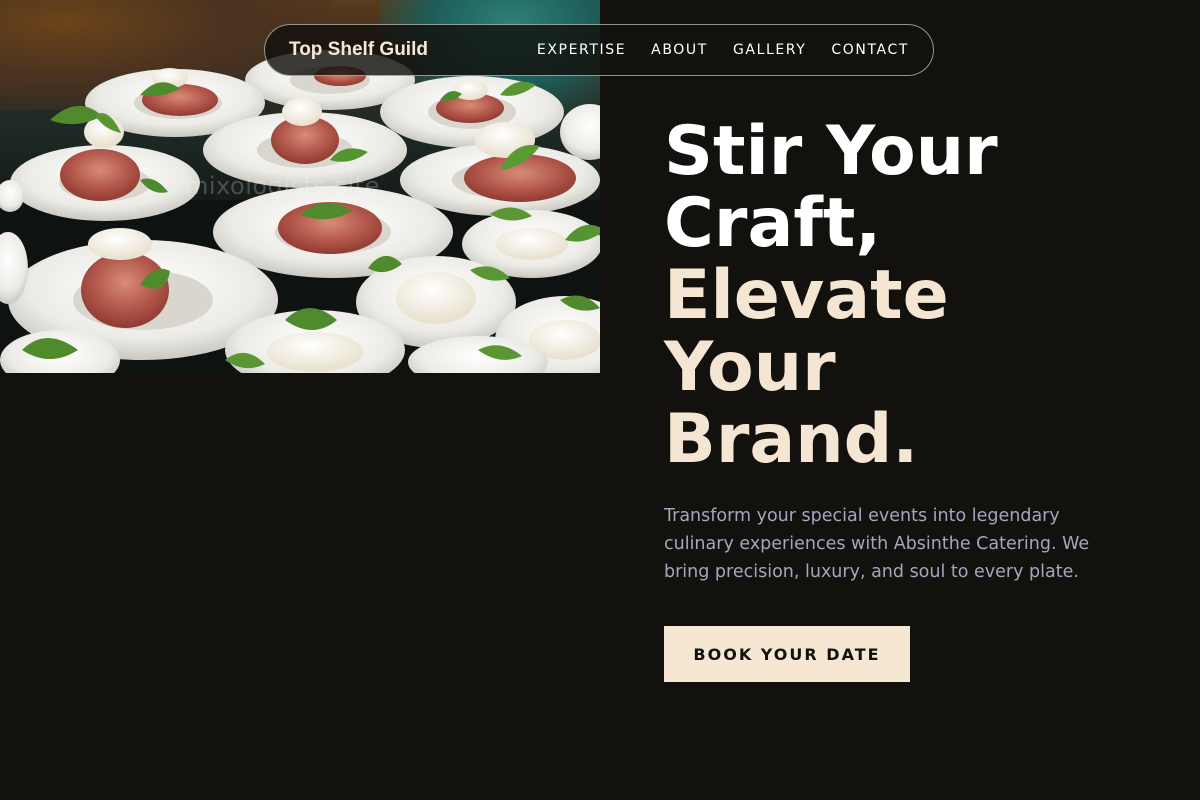  Describe the element at coordinates (870, 50) in the screenshot. I see `nav-link-contact: CONTACT` at that location.